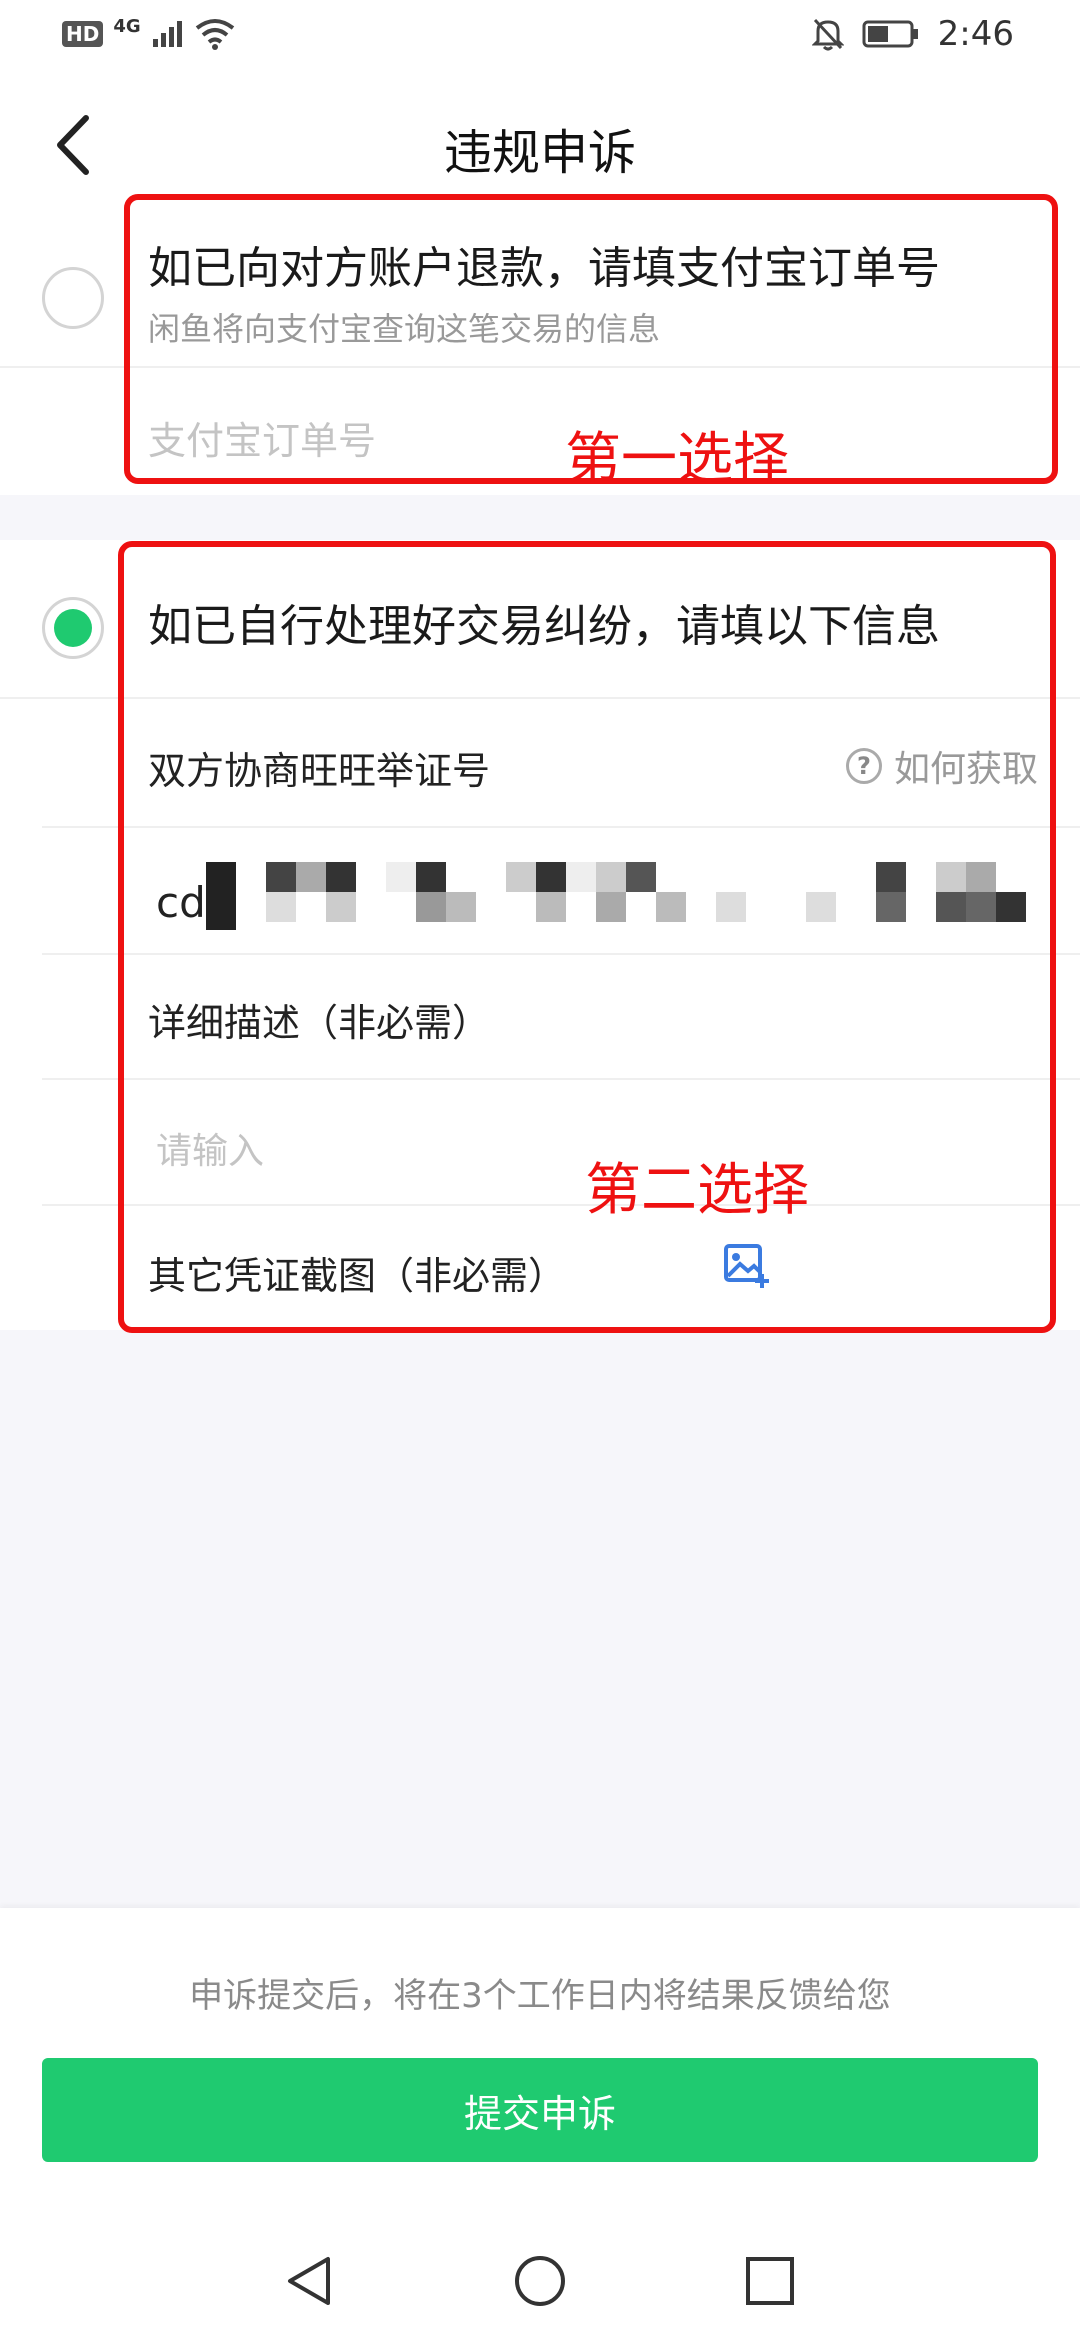  What do you see at coordinates (975, 34) in the screenshot?
I see `status-time: 2:46` at bounding box center [975, 34].